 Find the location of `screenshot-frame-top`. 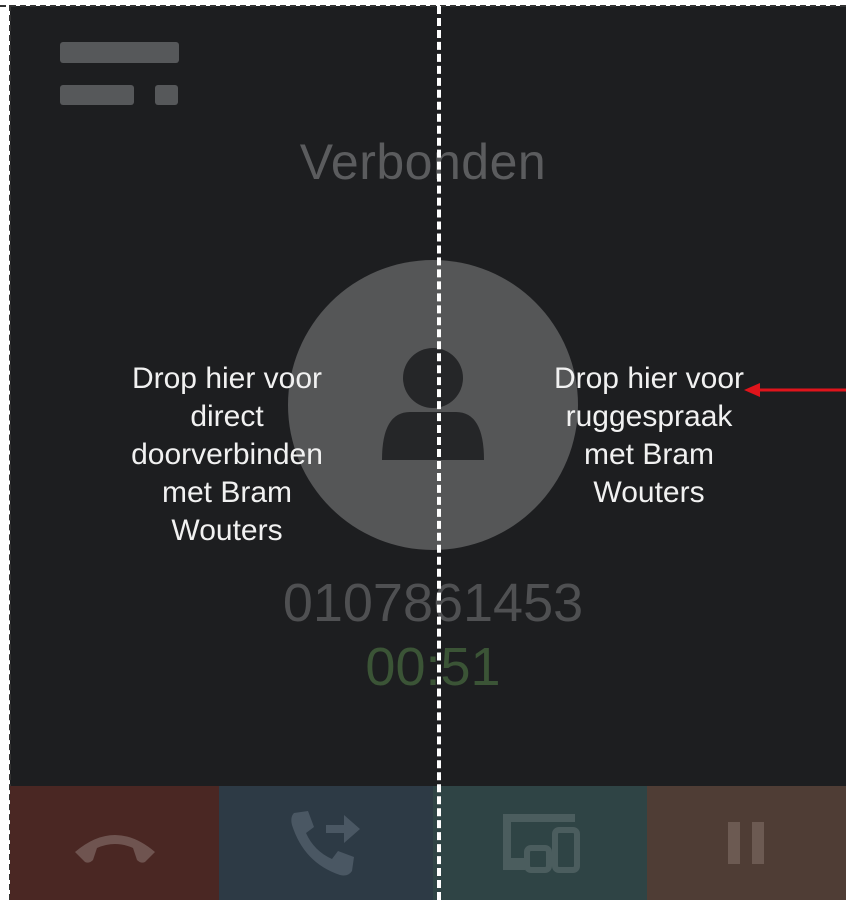

screenshot-frame-top is located at coordinates (423, 6).